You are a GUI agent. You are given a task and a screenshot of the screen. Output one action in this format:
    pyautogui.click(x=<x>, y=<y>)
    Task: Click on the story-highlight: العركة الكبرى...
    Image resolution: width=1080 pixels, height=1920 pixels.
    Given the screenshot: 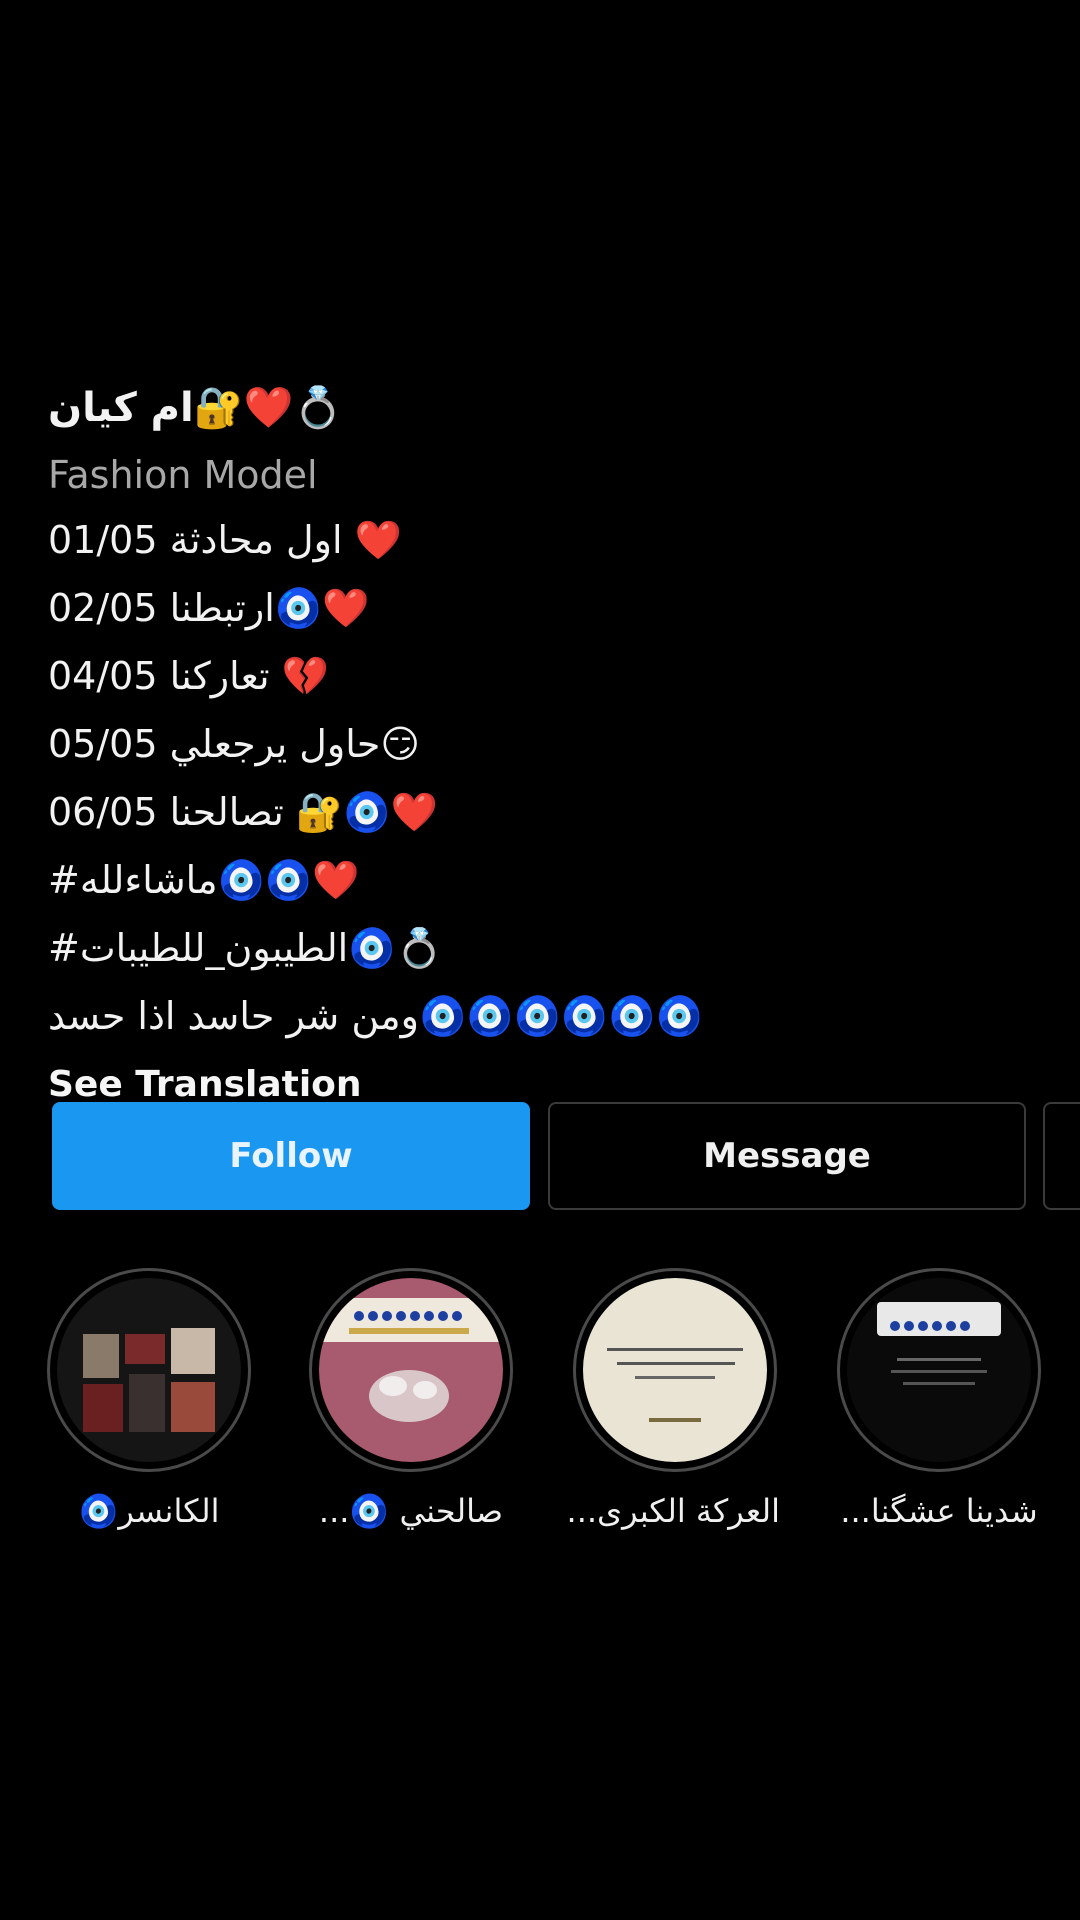 What is the action you would take?
    pyautogui.click(x=673, y=1399)
    